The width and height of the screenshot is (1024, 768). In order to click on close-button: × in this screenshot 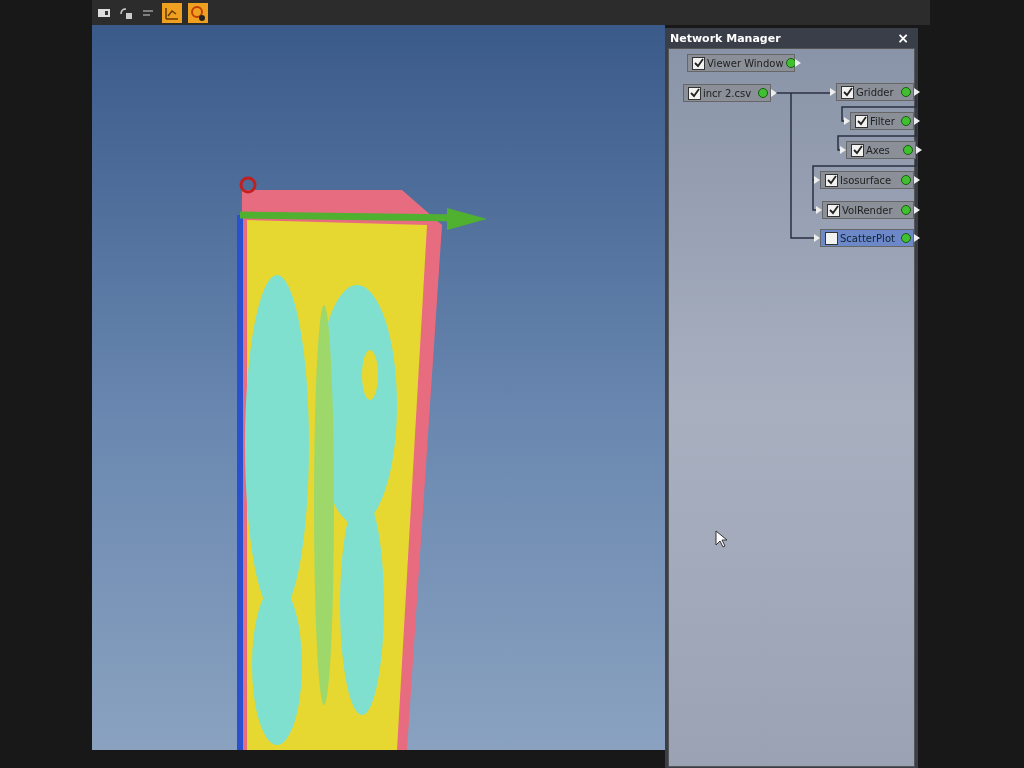, I will do `click(903, 38)`.